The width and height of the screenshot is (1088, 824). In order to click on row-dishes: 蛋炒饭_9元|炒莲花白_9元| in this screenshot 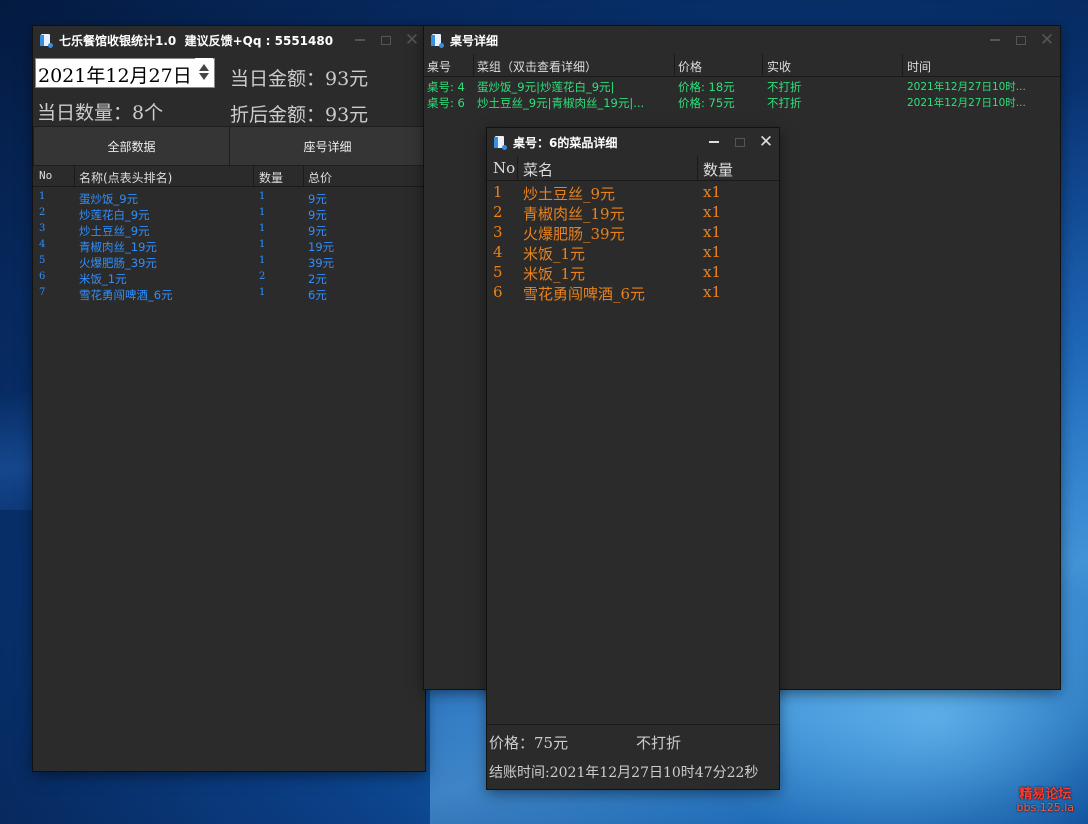, I will do `click(546, 87)`.